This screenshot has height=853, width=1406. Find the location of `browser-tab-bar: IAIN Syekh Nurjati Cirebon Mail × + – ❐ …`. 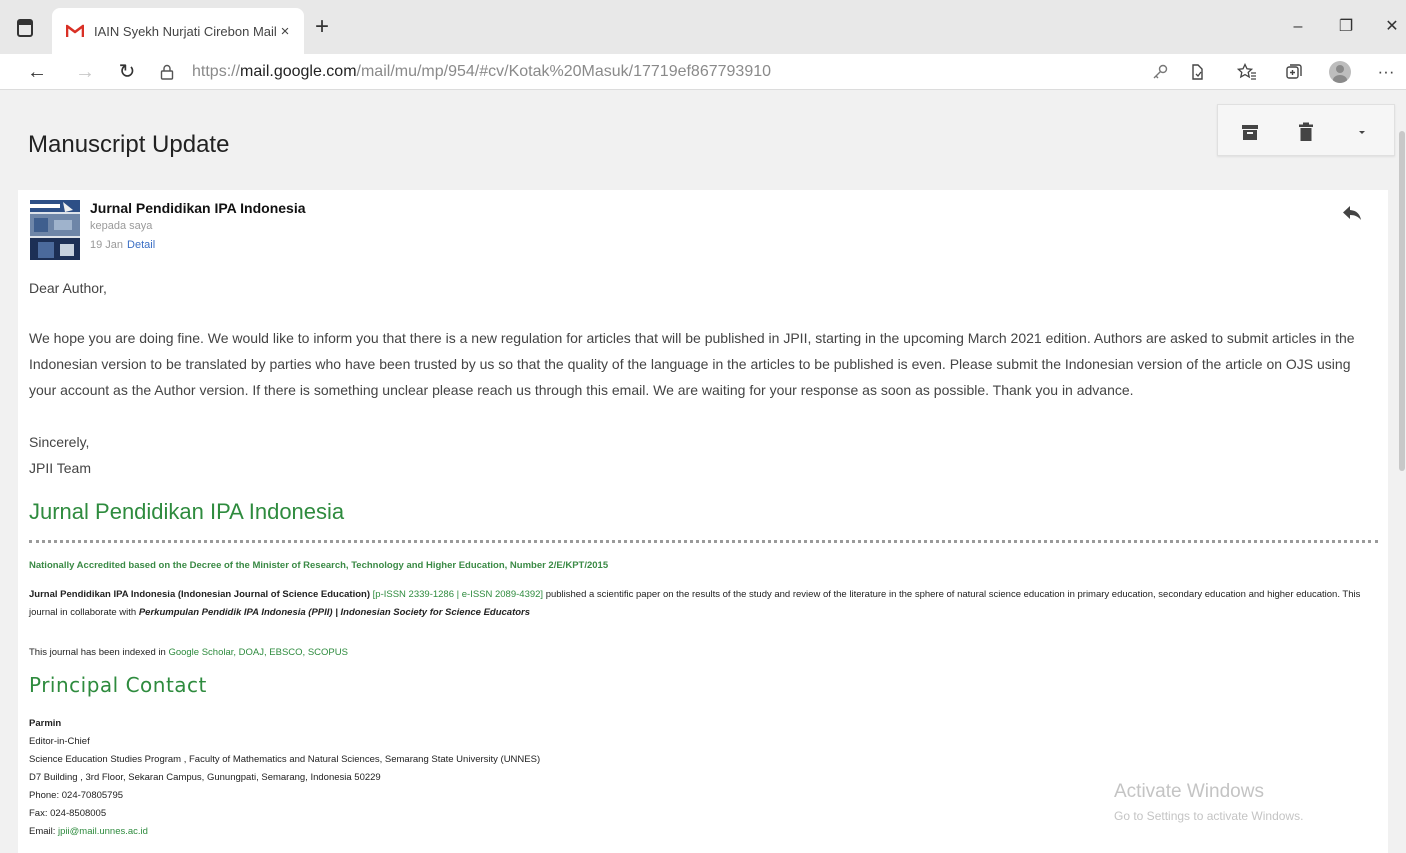

browser-tab-bar: IAIN Syekh Nurjati Cirebon Mail × + – ❐ … is located at coordinates (703, 27).